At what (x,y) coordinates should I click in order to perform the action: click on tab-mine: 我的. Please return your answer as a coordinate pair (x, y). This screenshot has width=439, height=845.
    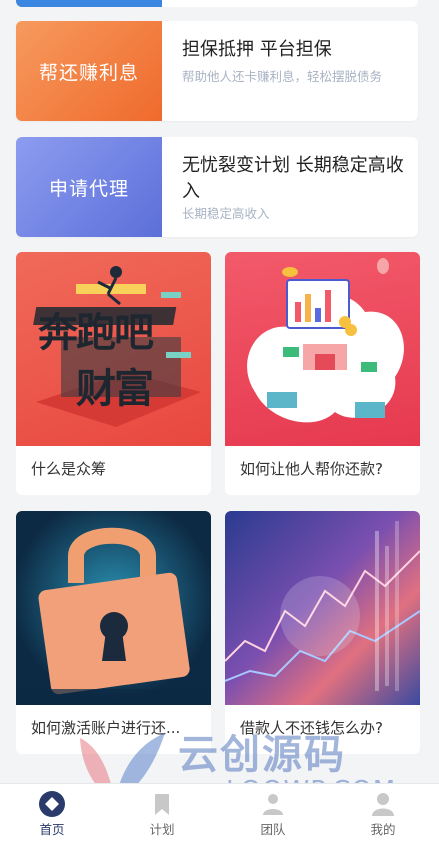
    Looking at the image, I should click on (383, 814).